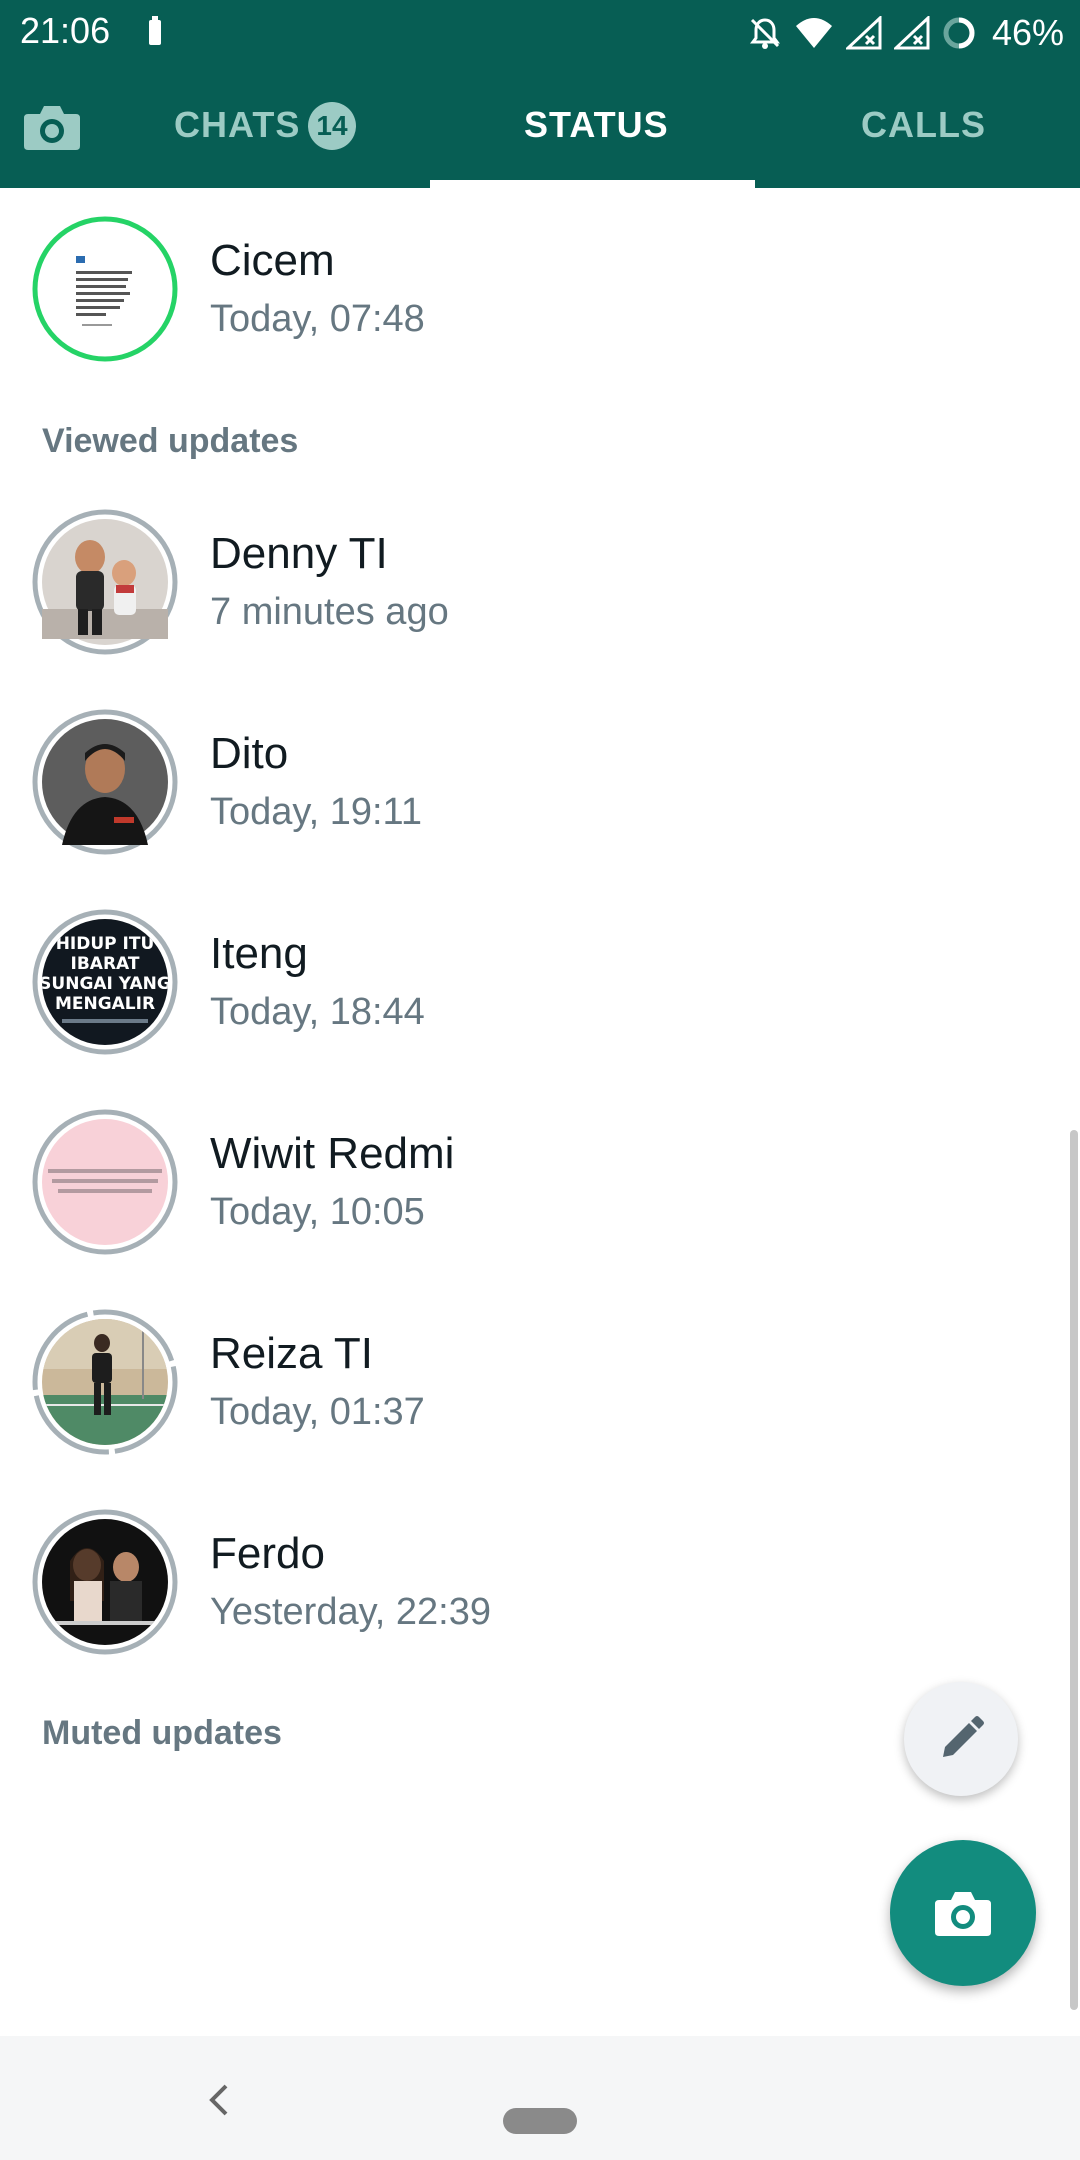  I want to click on scrollbar, so click(1074, 1570).